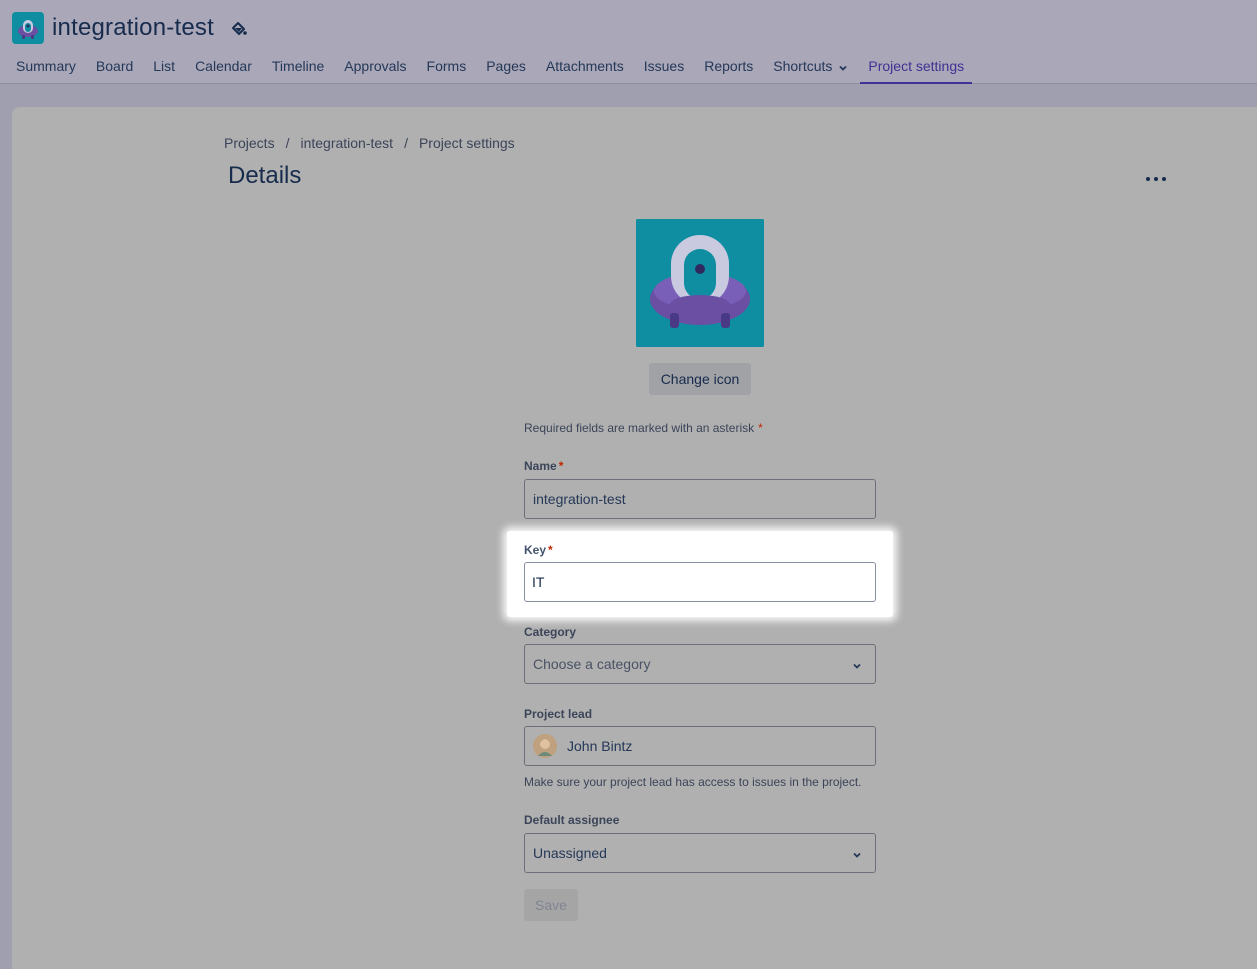 This screenshot has width=1257, height=969. I want to click on project-title-row: integration-test, so click(130, 28).